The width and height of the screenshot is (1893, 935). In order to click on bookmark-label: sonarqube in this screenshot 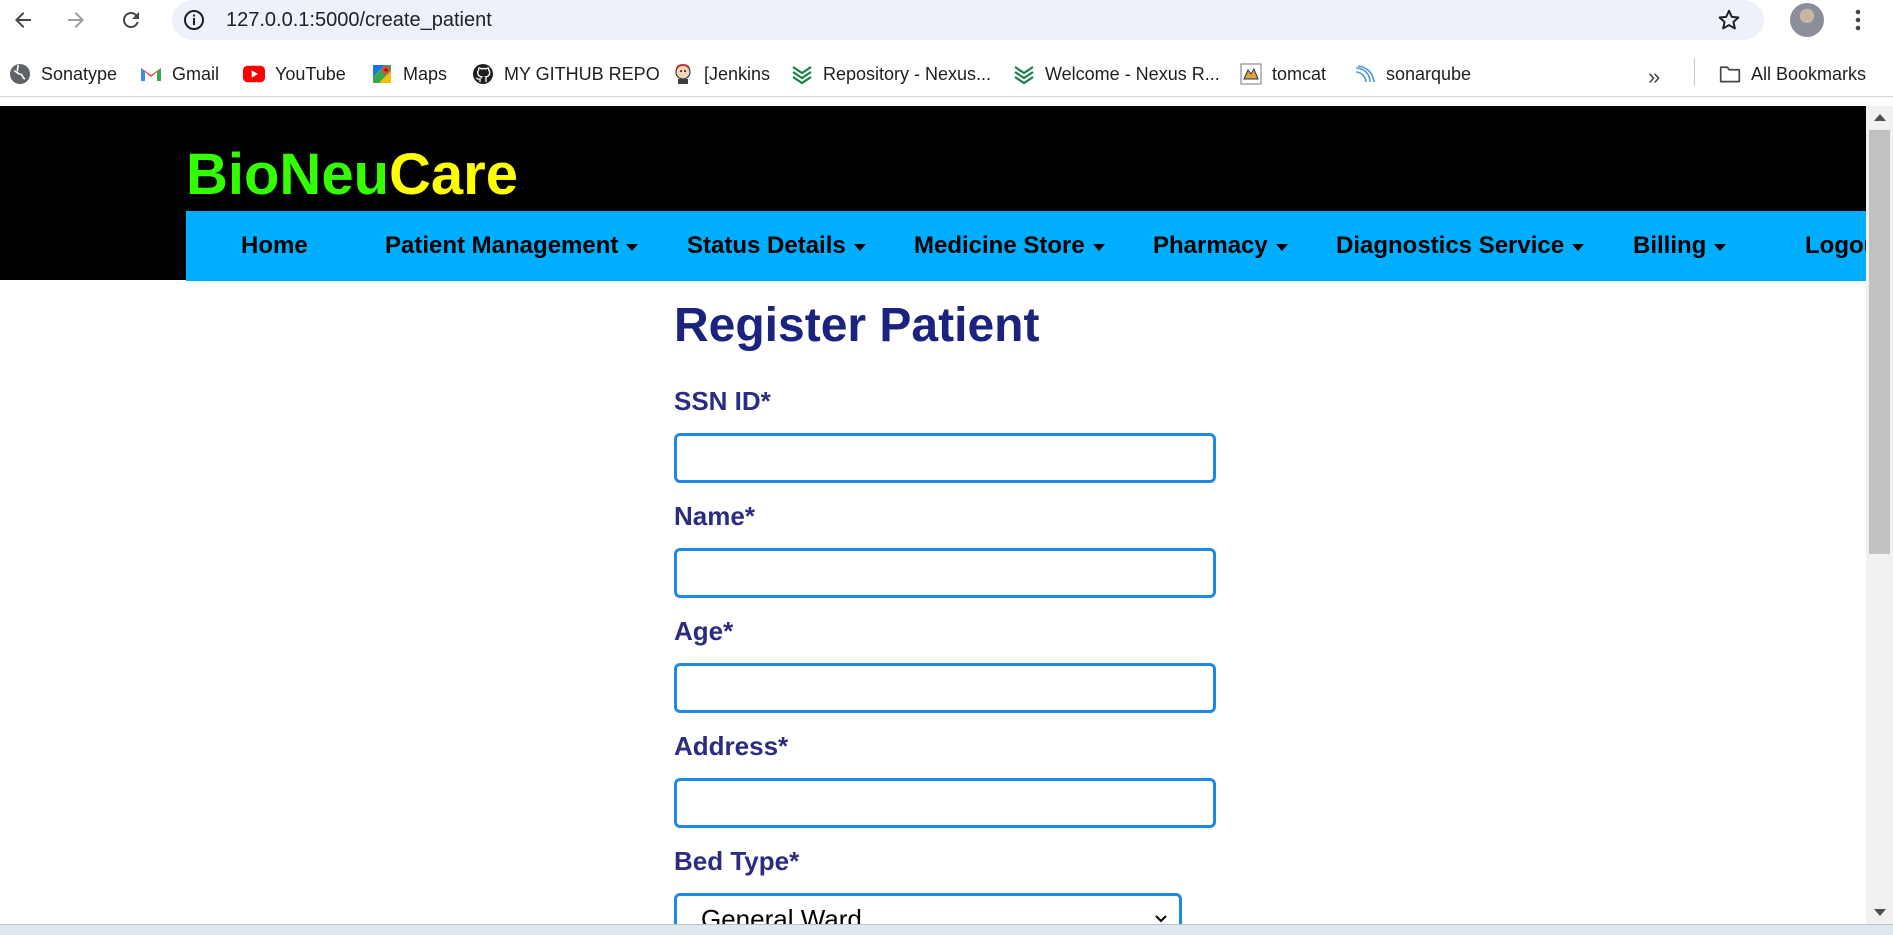, I will do `click(1429, 73)`.